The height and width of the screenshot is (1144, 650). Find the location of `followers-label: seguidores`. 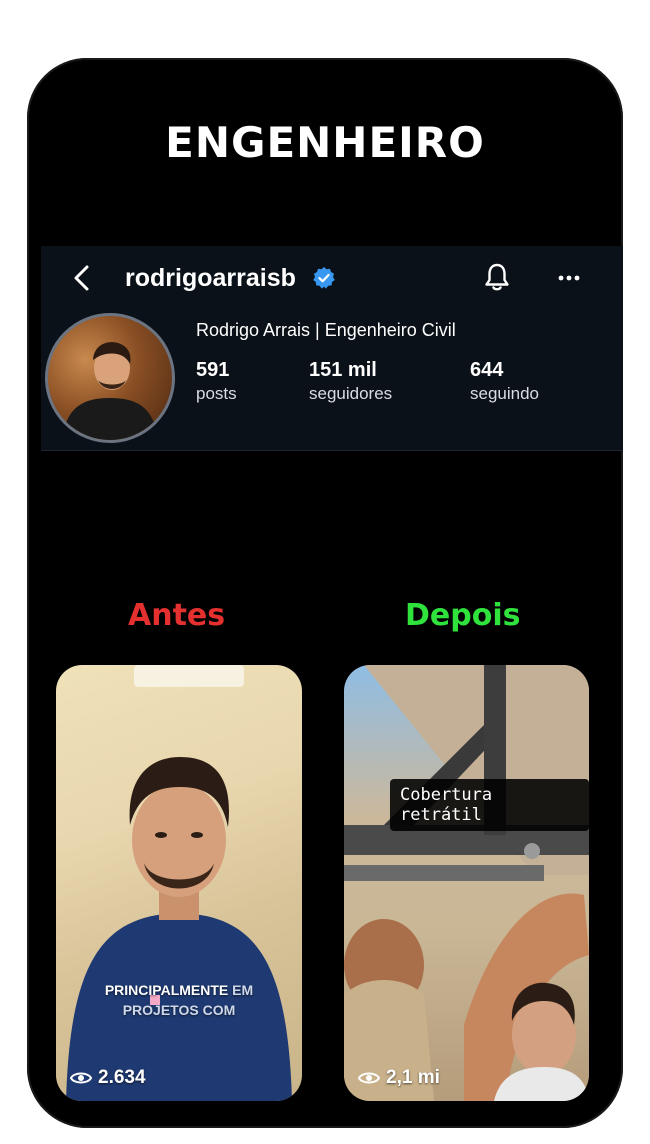

followers-label: seguidores is located at coordinates (351, 393).